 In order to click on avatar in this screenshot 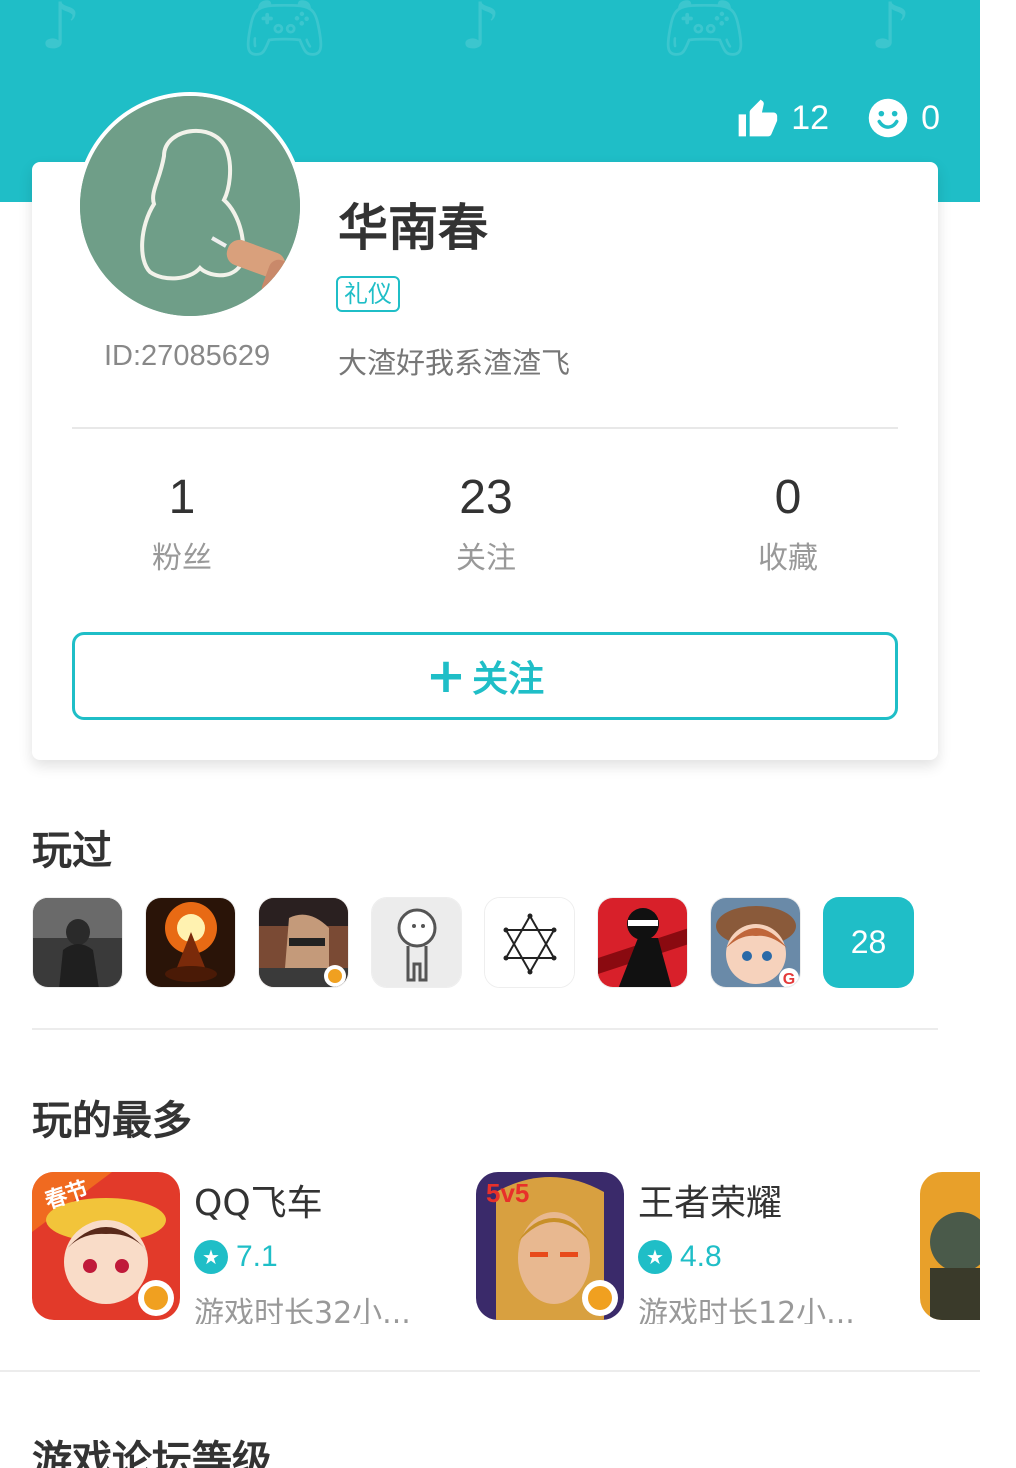, I will do `click(190, 206)`.